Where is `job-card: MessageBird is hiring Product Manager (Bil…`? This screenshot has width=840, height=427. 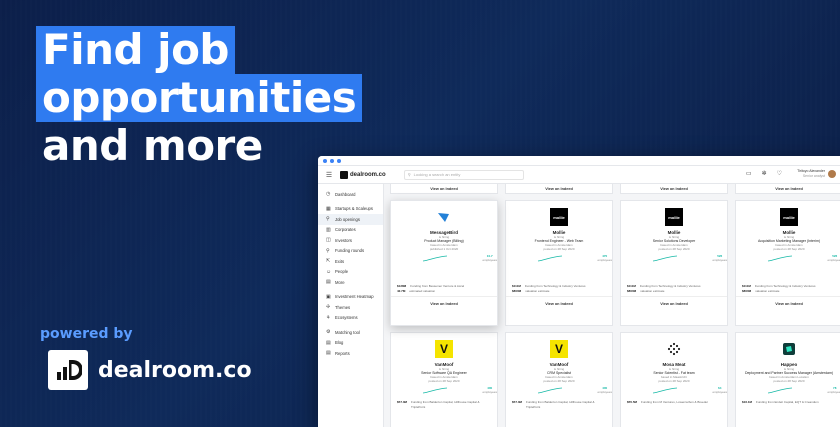
job-card: MessageBird is hiring Product Manager (Bil… is located at coordinates (444, 263).